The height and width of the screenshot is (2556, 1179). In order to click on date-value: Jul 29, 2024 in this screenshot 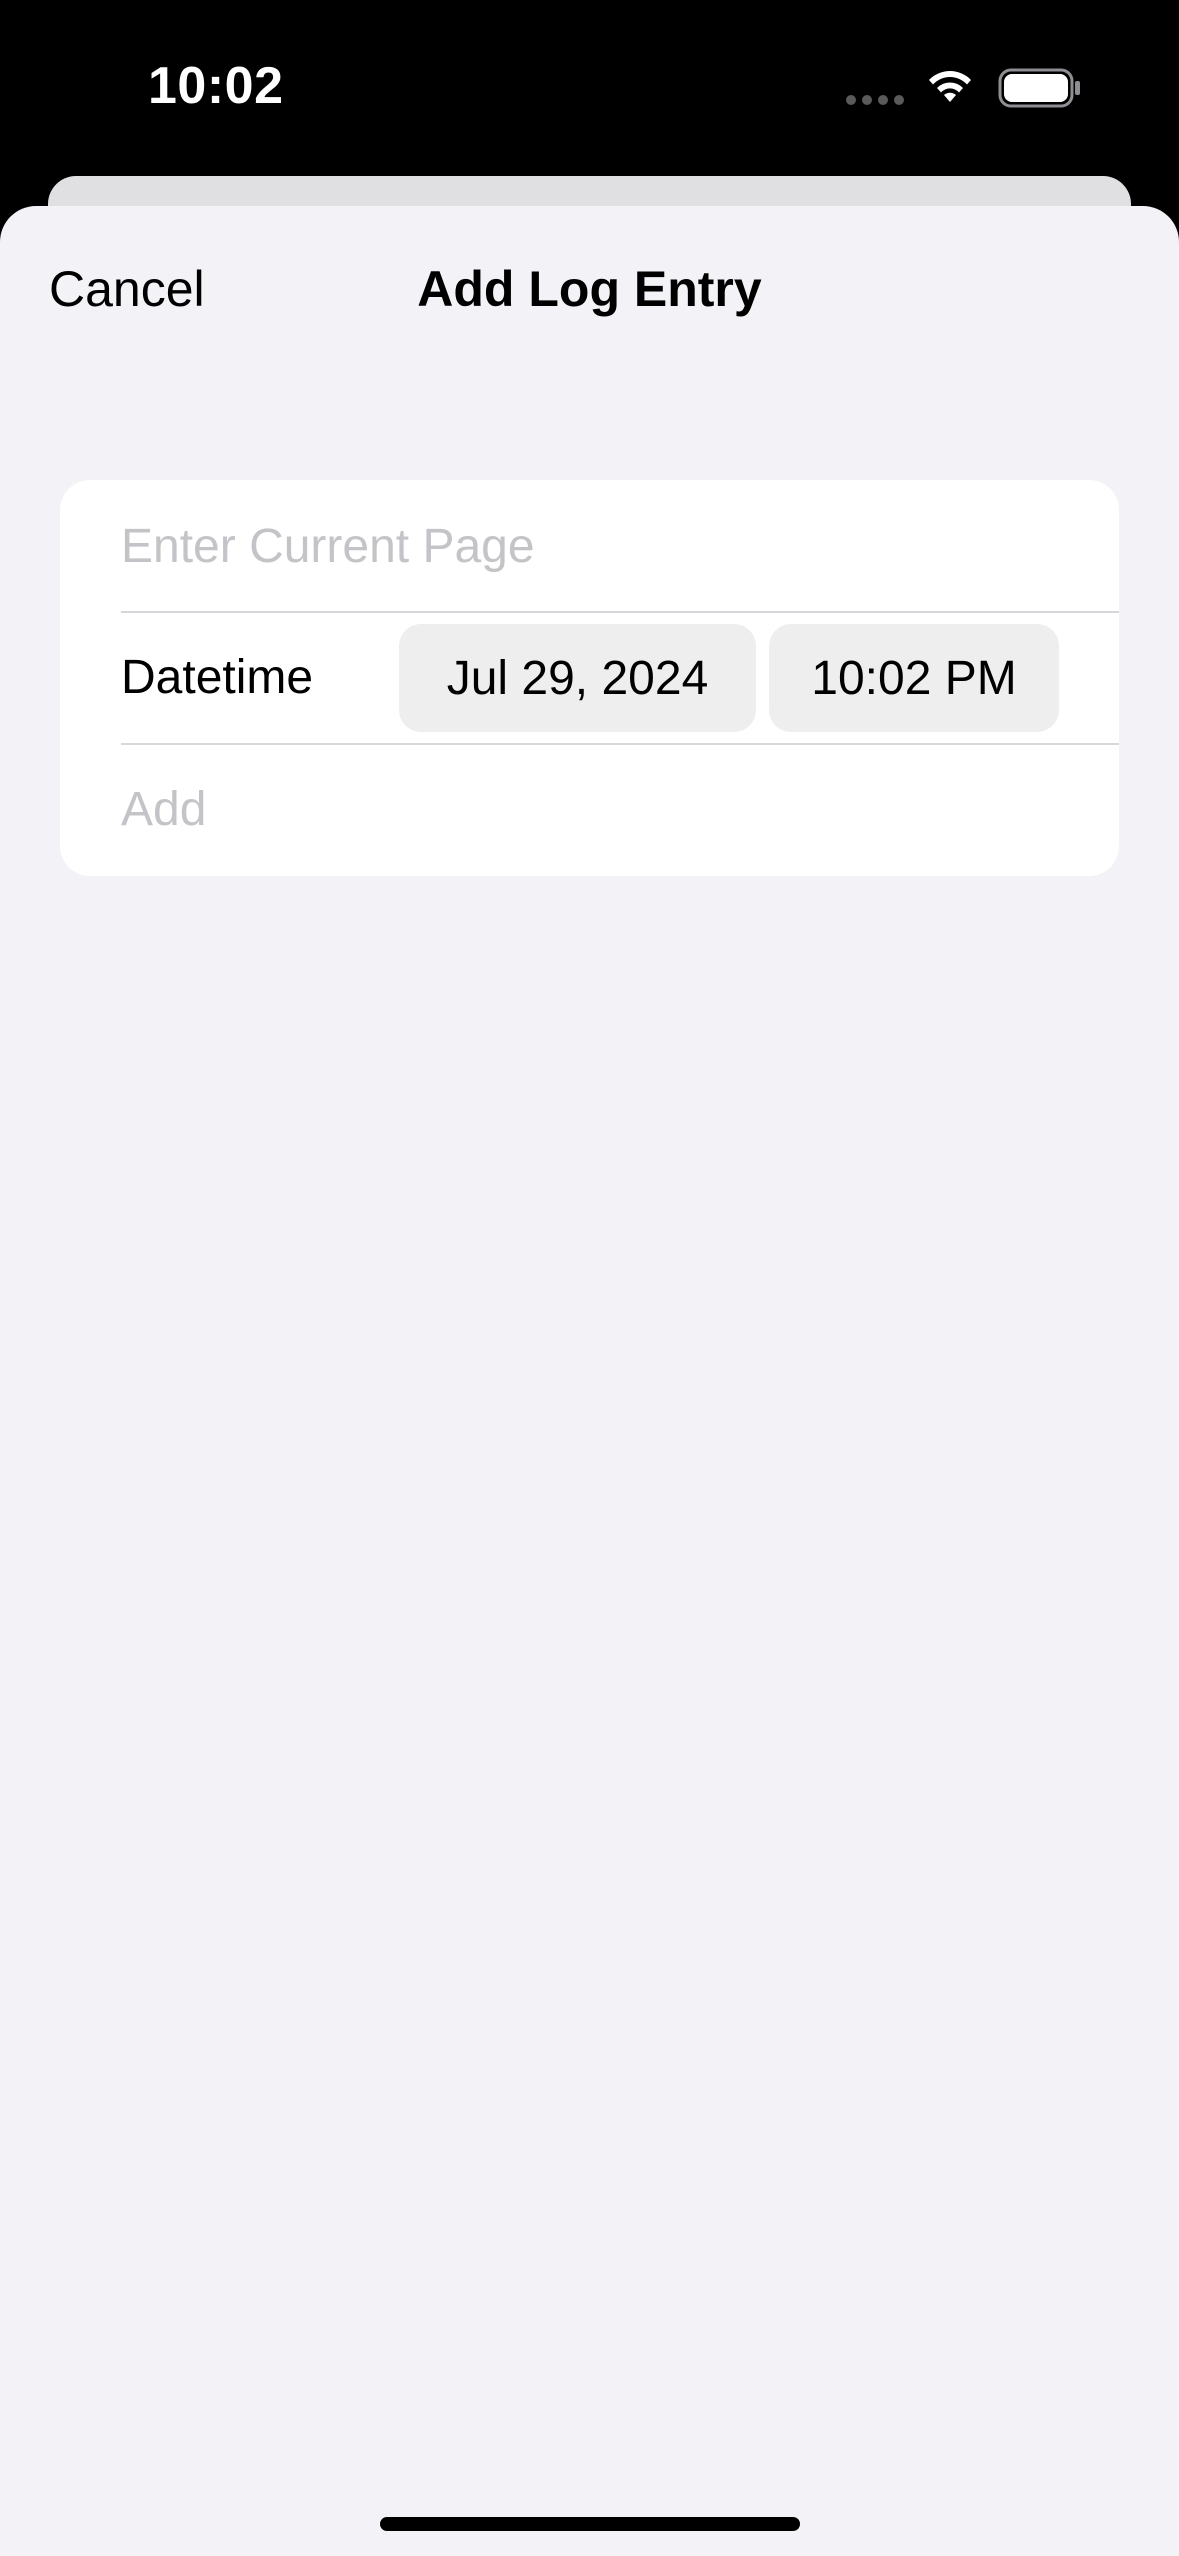, I will do `click(577, 678)`.